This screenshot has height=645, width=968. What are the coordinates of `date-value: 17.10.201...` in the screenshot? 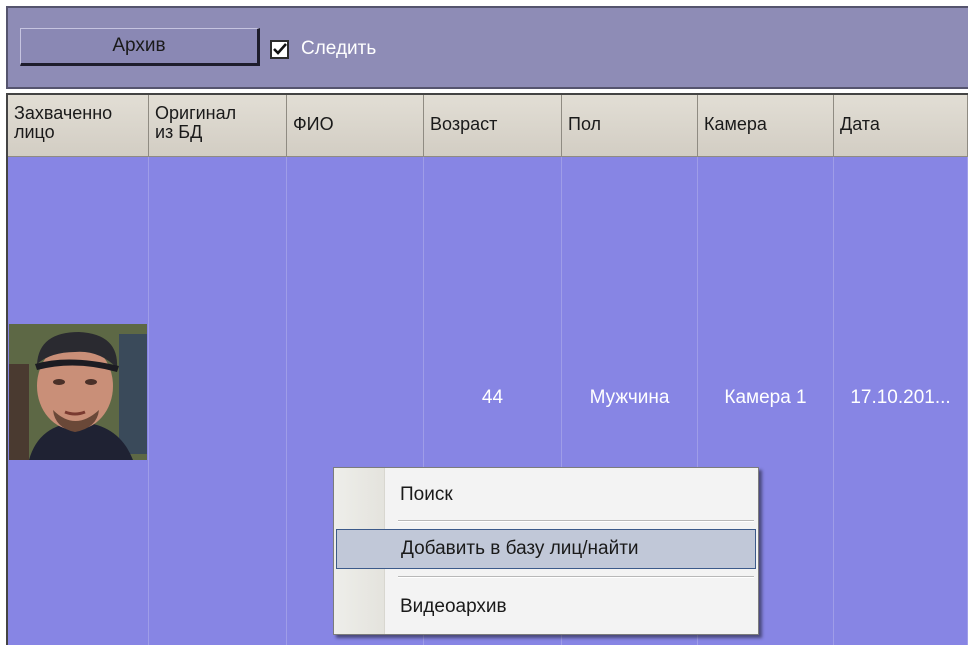 It's located at (900, 397).